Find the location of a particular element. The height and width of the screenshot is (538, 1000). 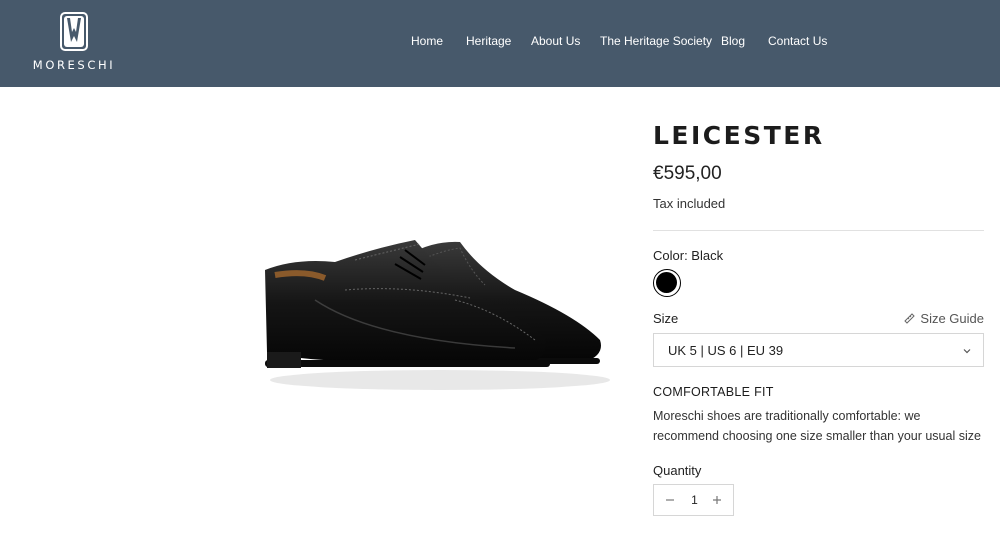

color-swatch-black is located at coordinates (667, 283).